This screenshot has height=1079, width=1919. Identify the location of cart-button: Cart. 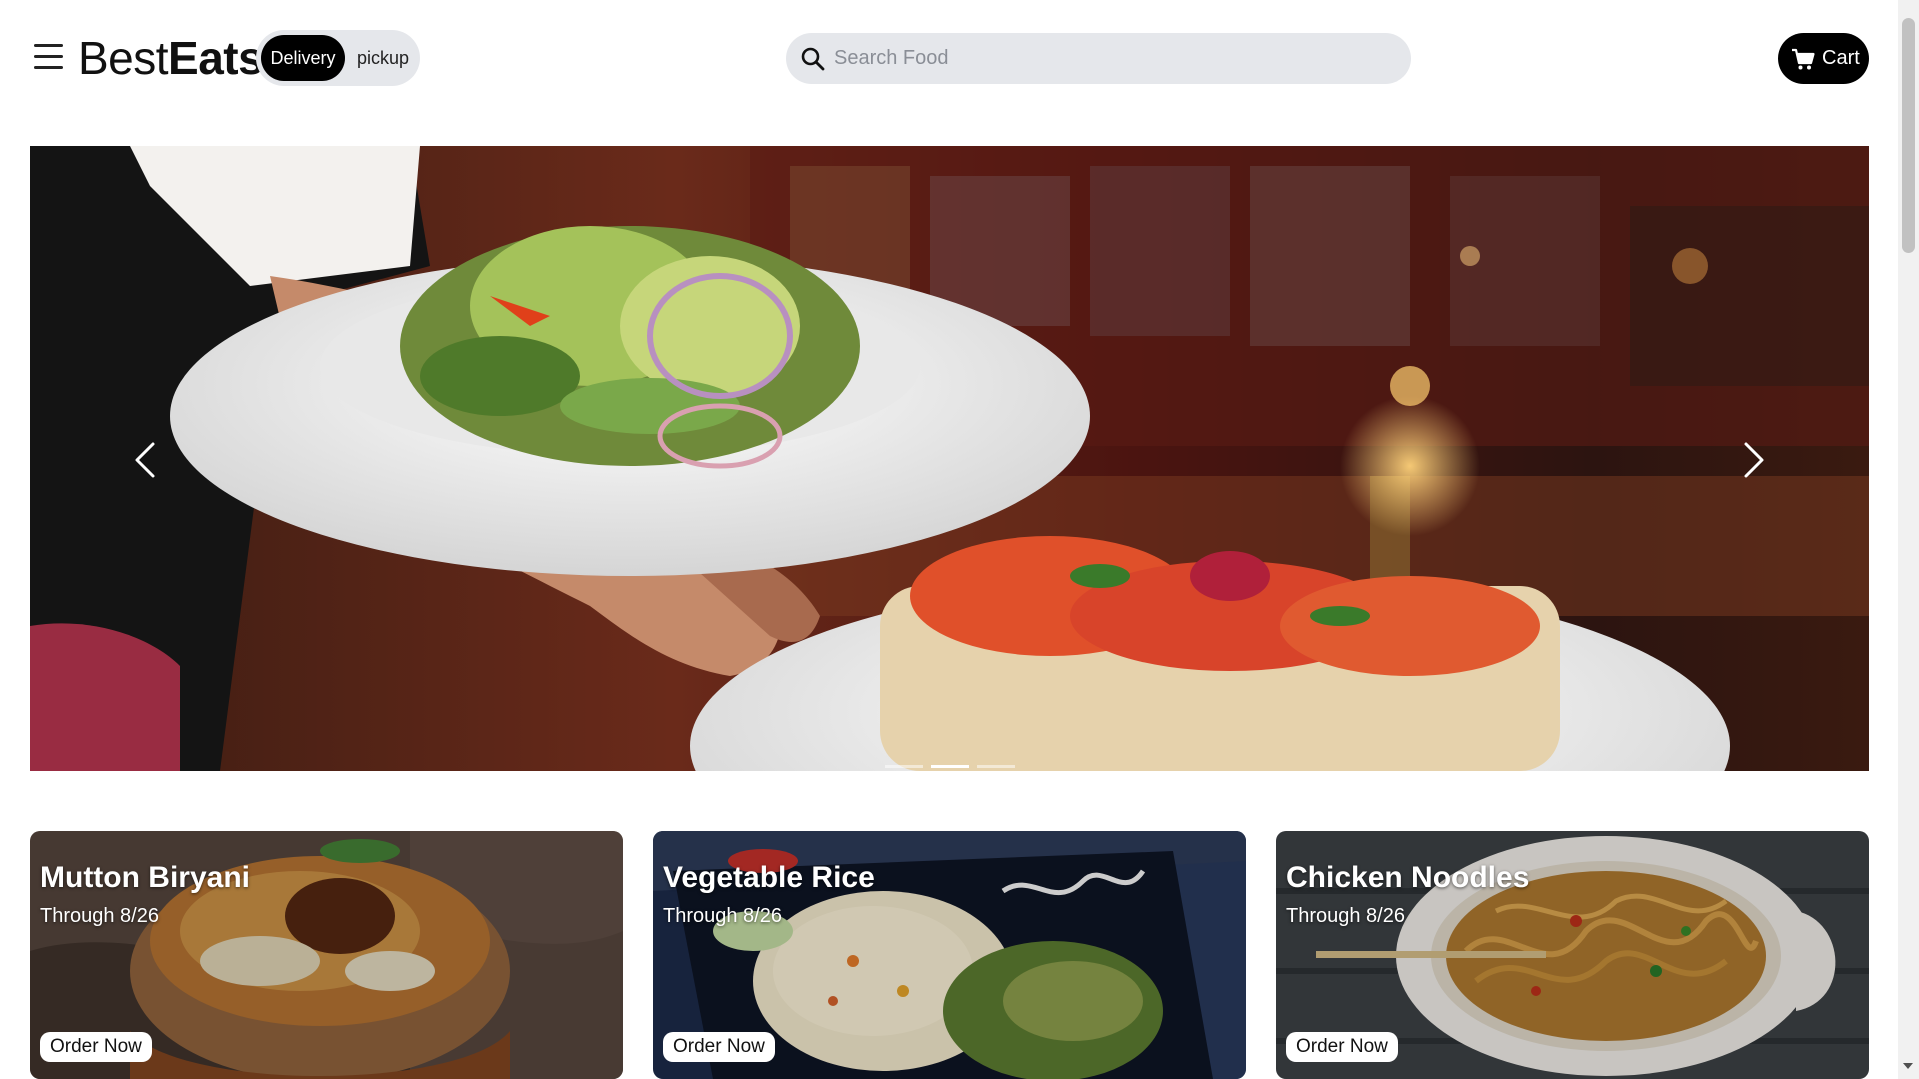
(1823, 58).